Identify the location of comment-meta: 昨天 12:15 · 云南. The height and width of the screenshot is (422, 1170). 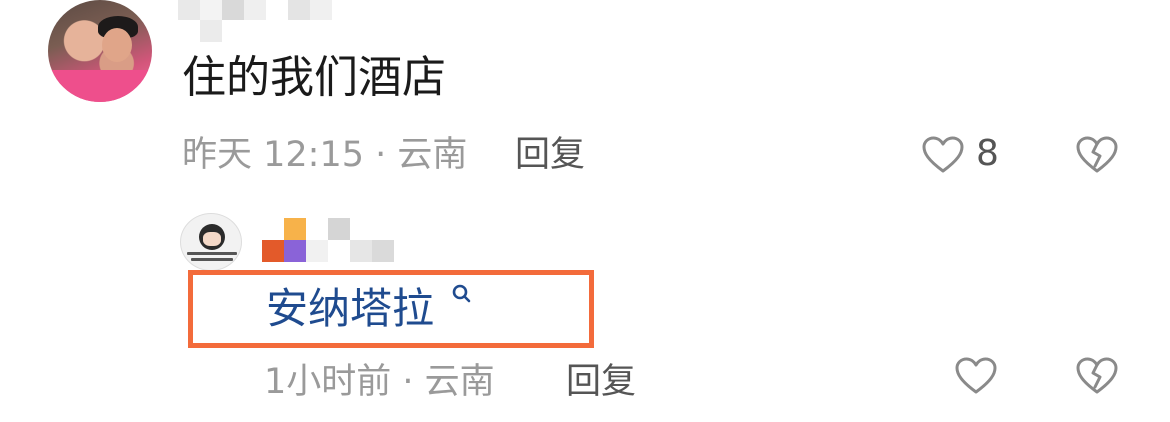
(325, 155).